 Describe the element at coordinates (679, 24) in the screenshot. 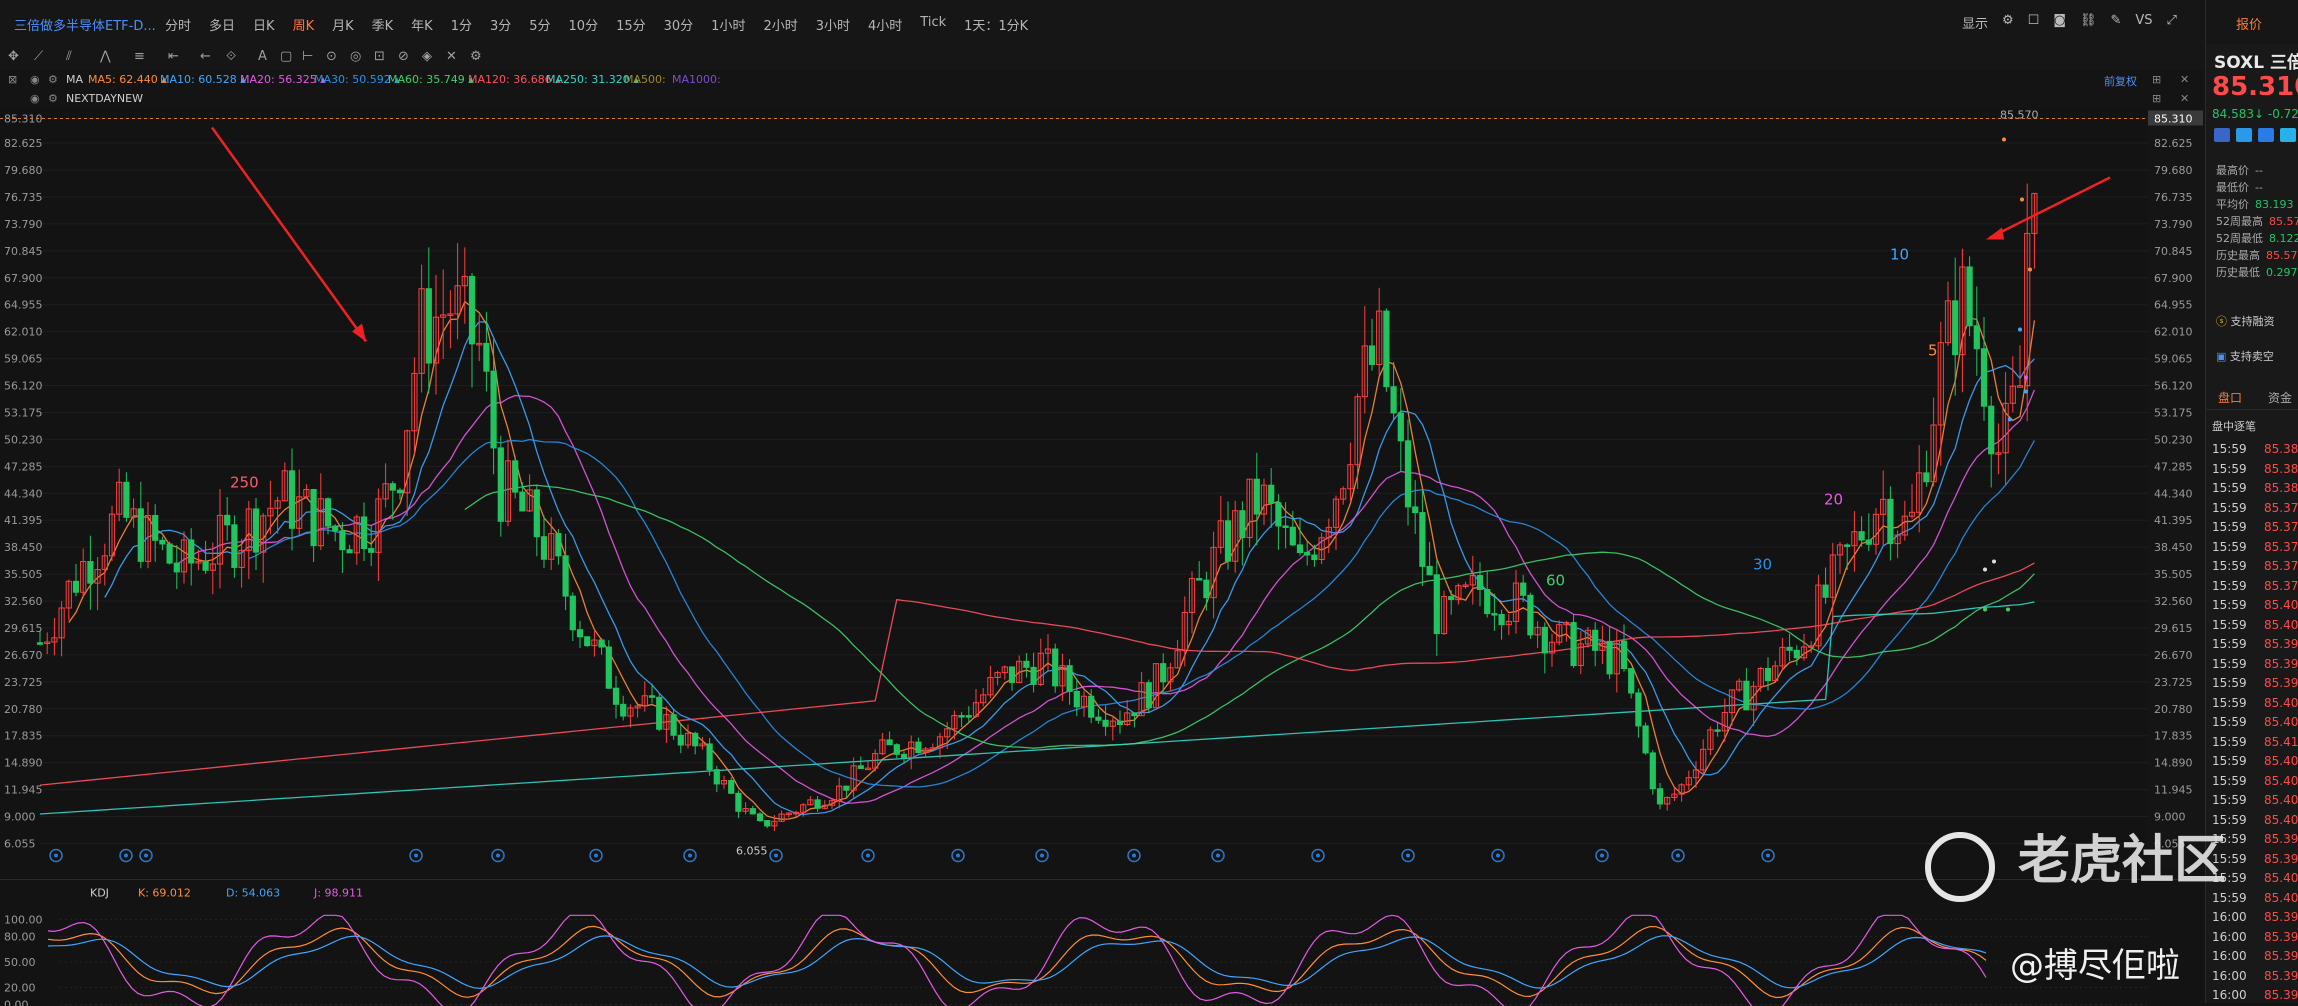

I see `period-tab: 30分` at that location.